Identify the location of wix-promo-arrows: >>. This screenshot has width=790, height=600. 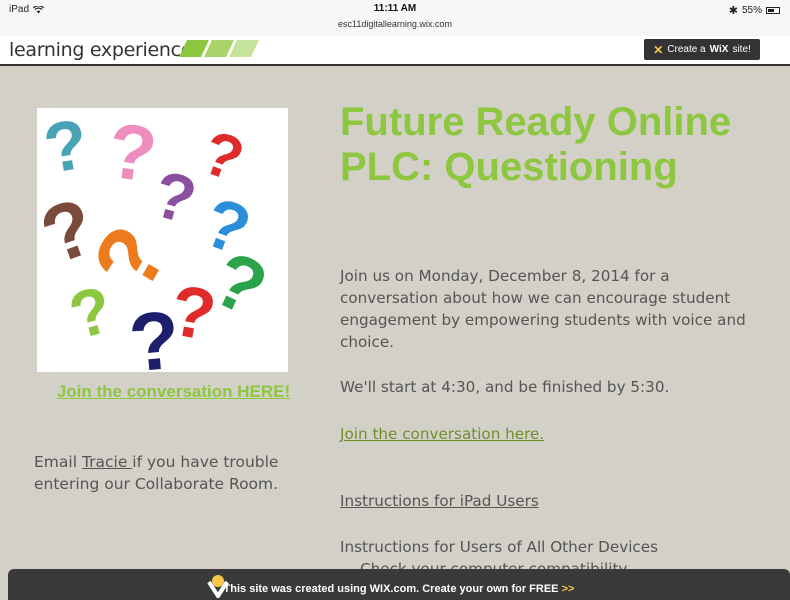
(568, 589).